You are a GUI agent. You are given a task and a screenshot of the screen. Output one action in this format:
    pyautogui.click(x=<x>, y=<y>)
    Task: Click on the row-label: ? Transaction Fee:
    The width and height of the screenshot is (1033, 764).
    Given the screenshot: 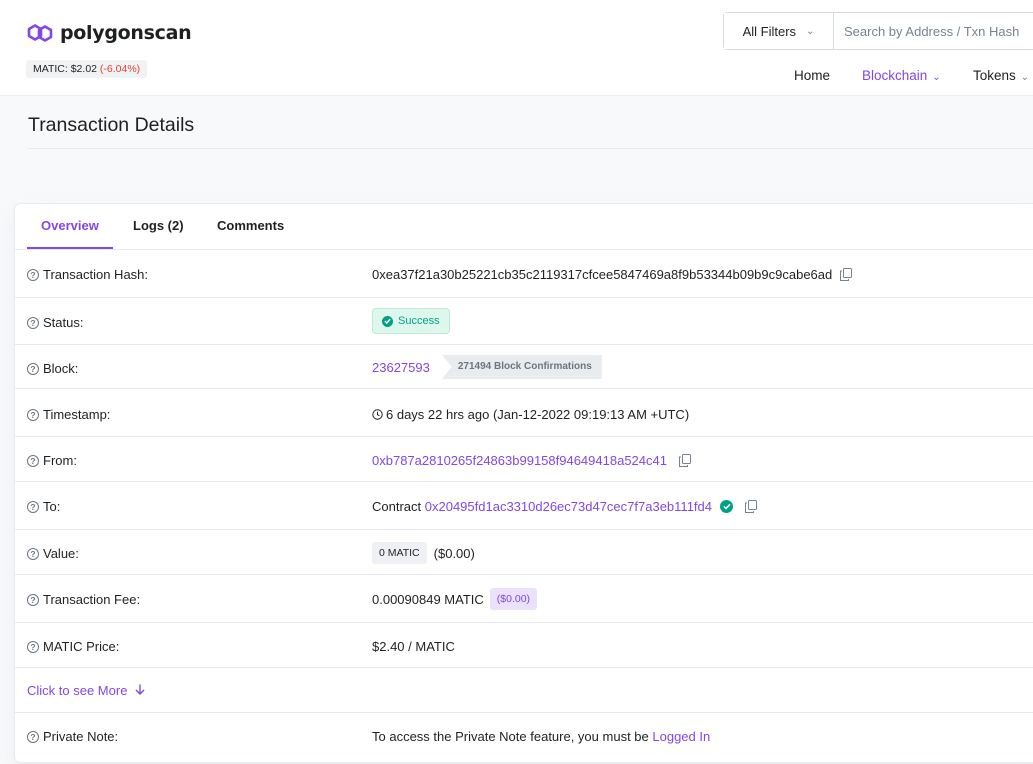 What is the action you would take?
    pyautogui.click(x=83, y=599)
    